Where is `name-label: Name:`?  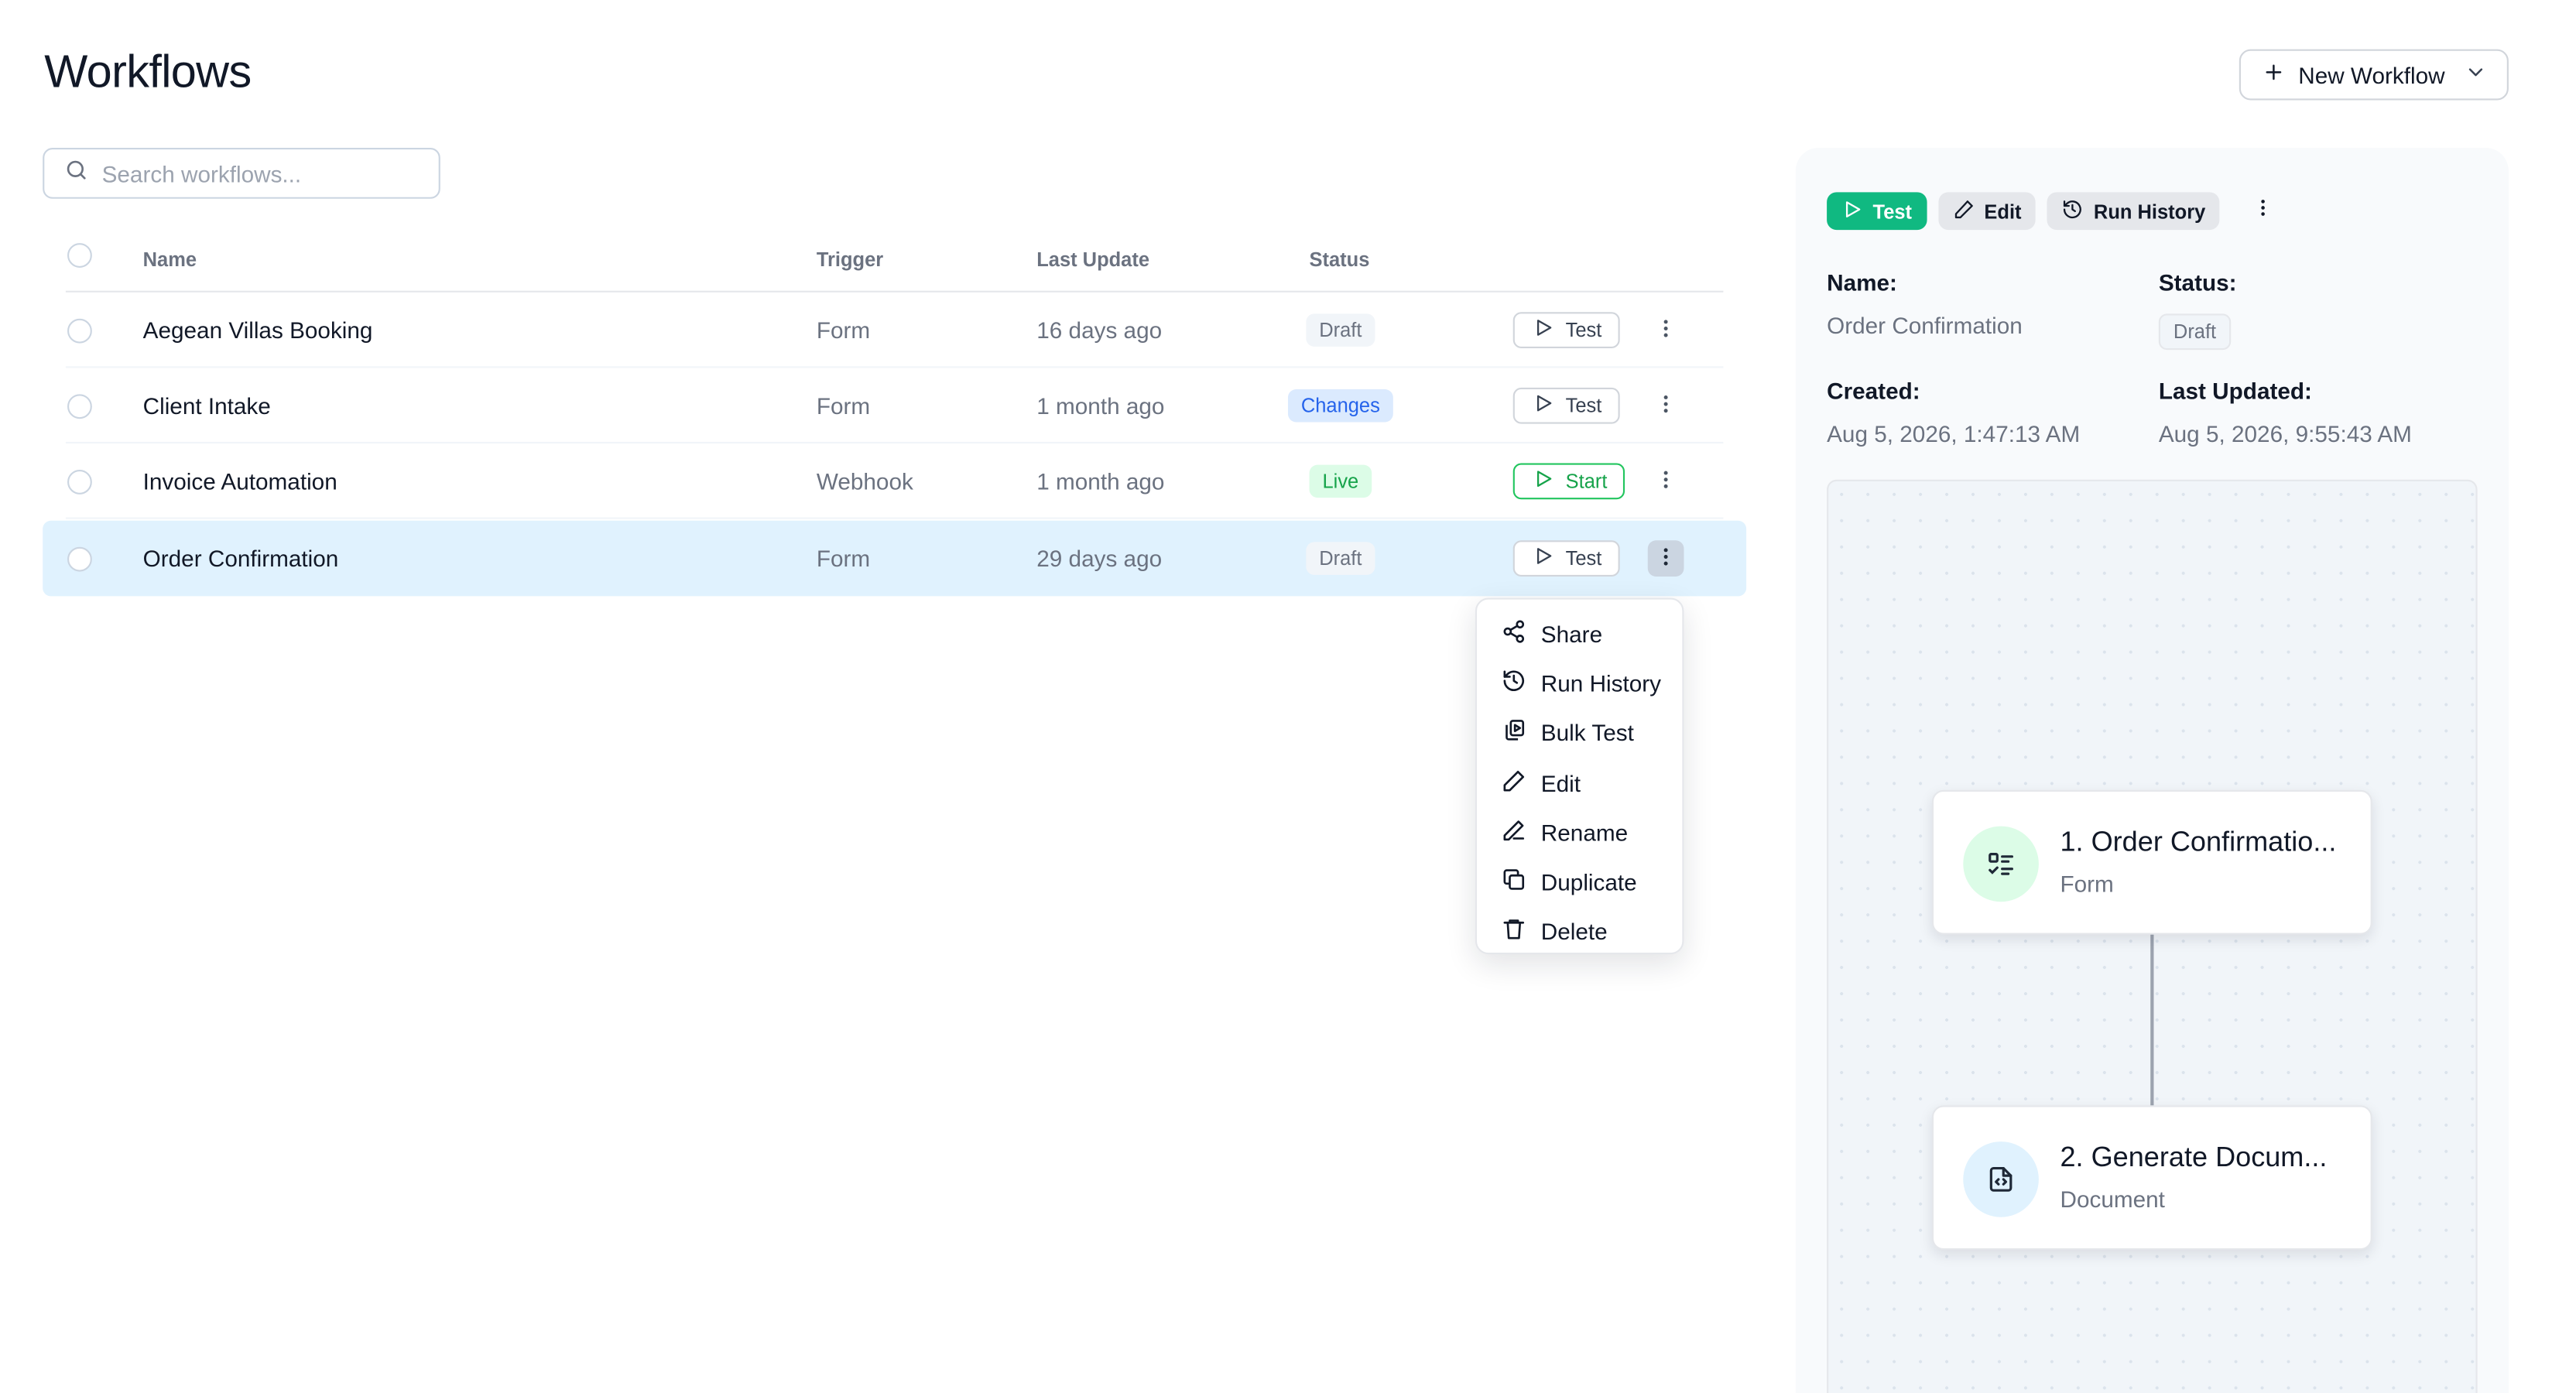
name-label: Name: is located at coordinates (1862, 282).